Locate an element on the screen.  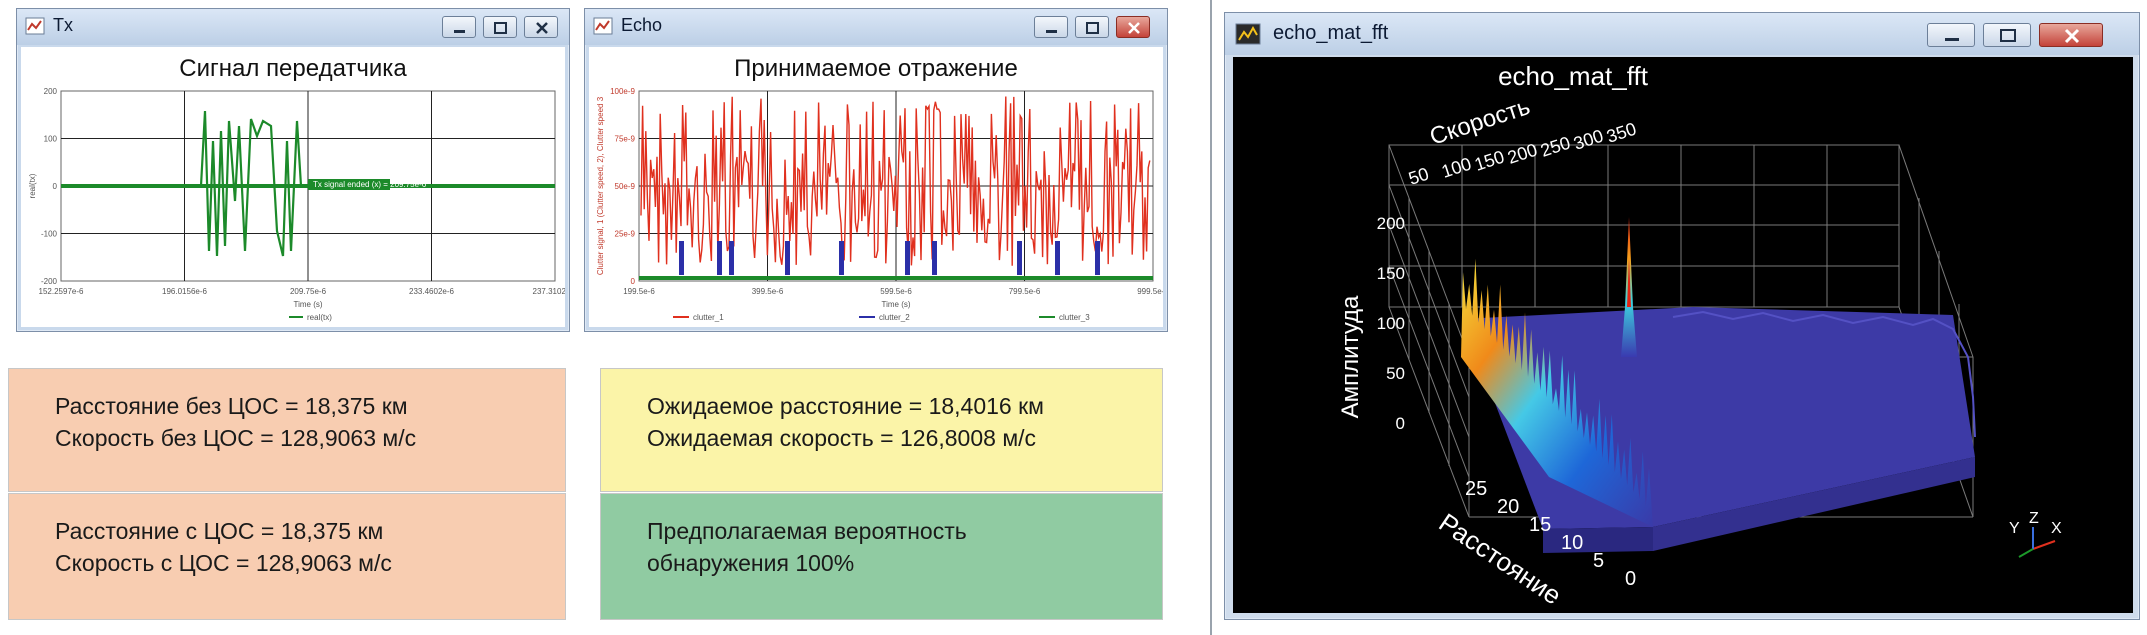
tx-plot-title: Сигнал передатчика is located at coordinates (293, 68).